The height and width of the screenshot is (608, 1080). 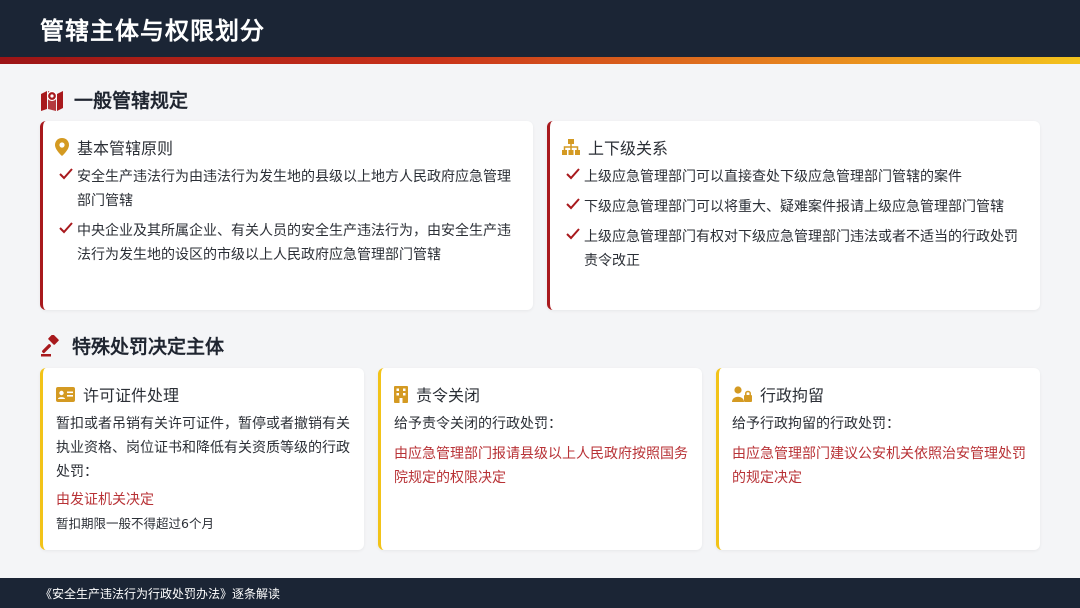 I want to click on section-title-special: 特殊处罚决定主体, so click(x=132, y=345).